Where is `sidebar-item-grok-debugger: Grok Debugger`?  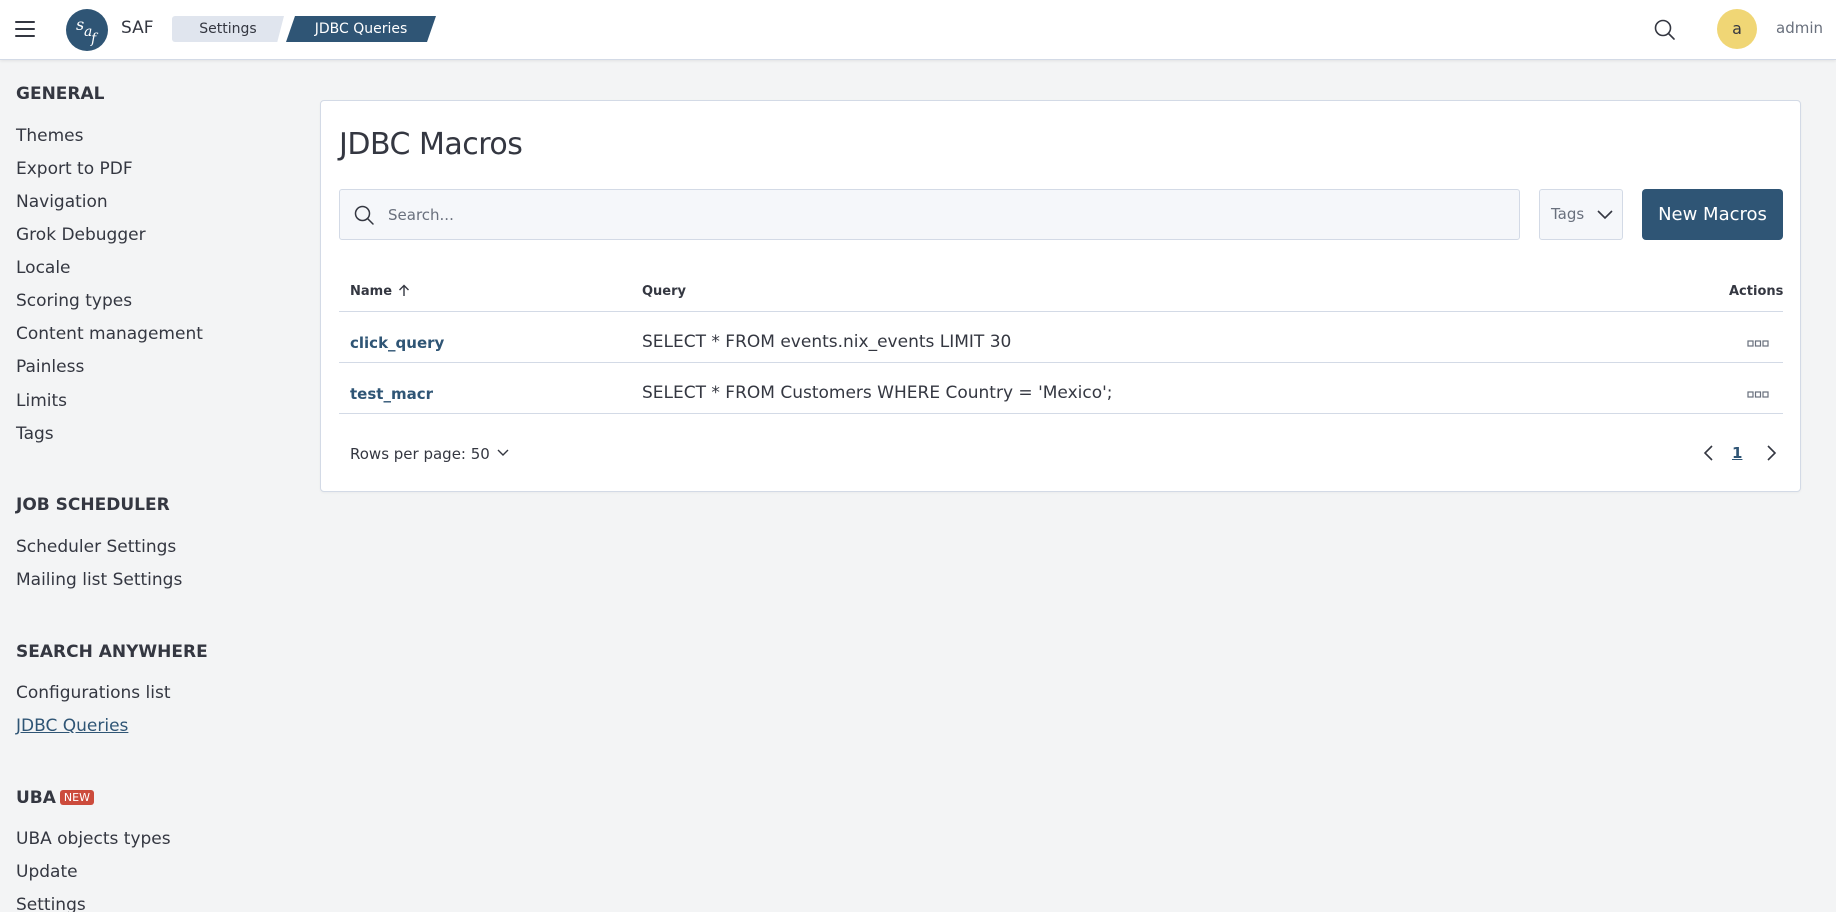 sidebar-item-grok-debugger: Grok Debugger is located at coordinates (81, 235).